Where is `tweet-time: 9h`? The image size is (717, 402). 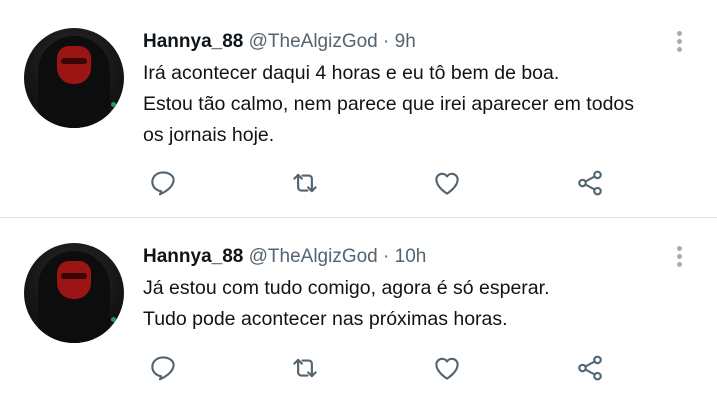
tweet-time: 9h is located at coordinates (405, 41).